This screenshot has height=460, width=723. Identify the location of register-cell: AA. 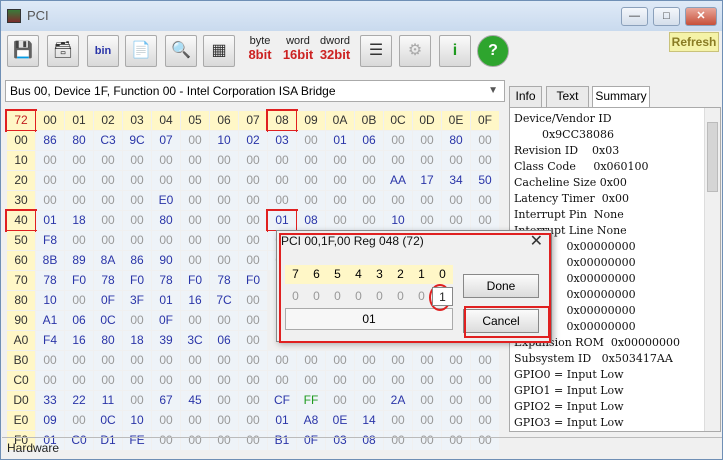
(398, 180).